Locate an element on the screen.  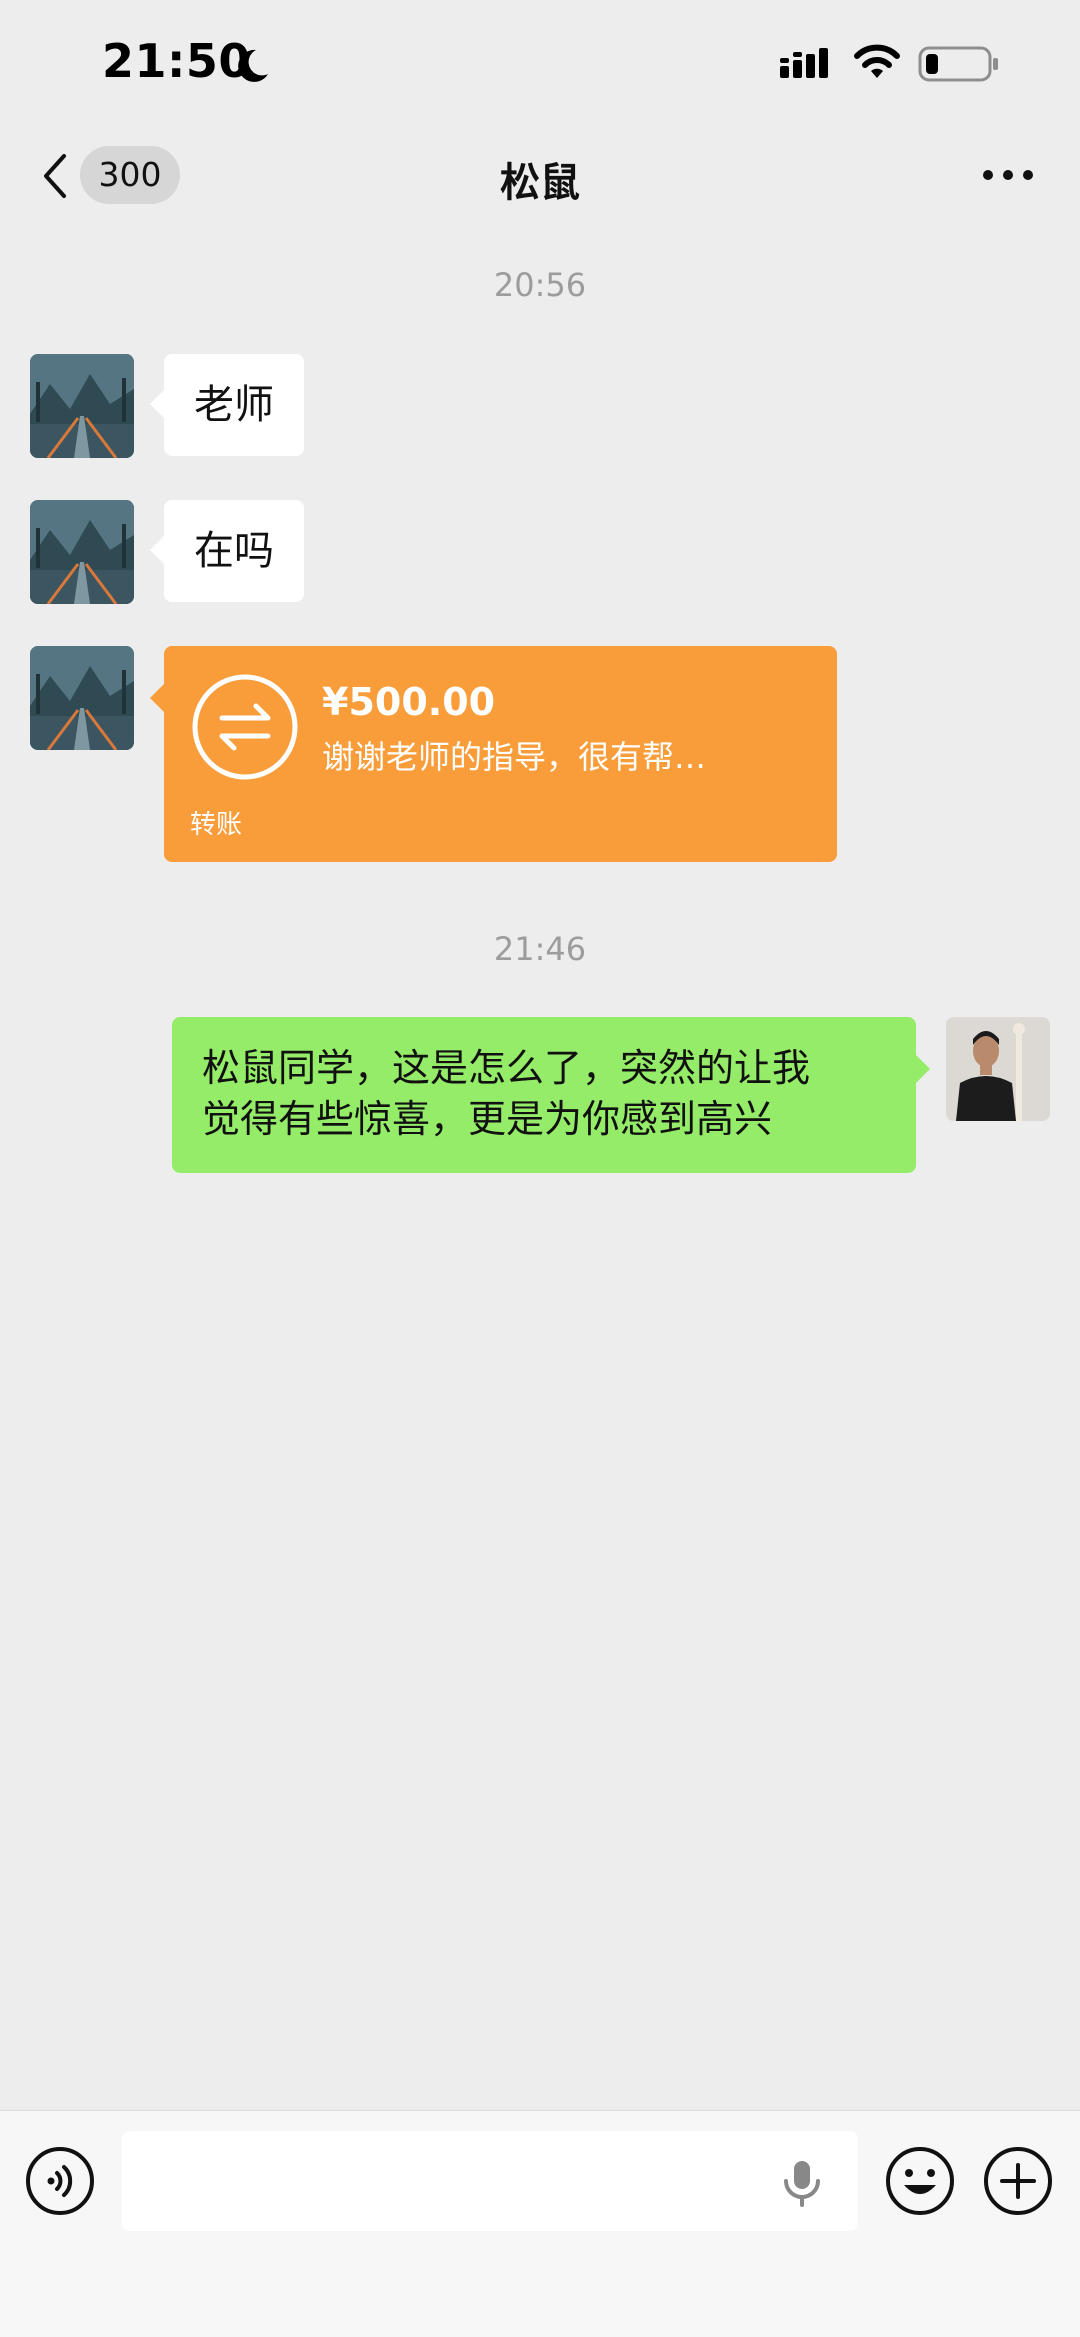
battery-icon is located at coordinates (958, 64).